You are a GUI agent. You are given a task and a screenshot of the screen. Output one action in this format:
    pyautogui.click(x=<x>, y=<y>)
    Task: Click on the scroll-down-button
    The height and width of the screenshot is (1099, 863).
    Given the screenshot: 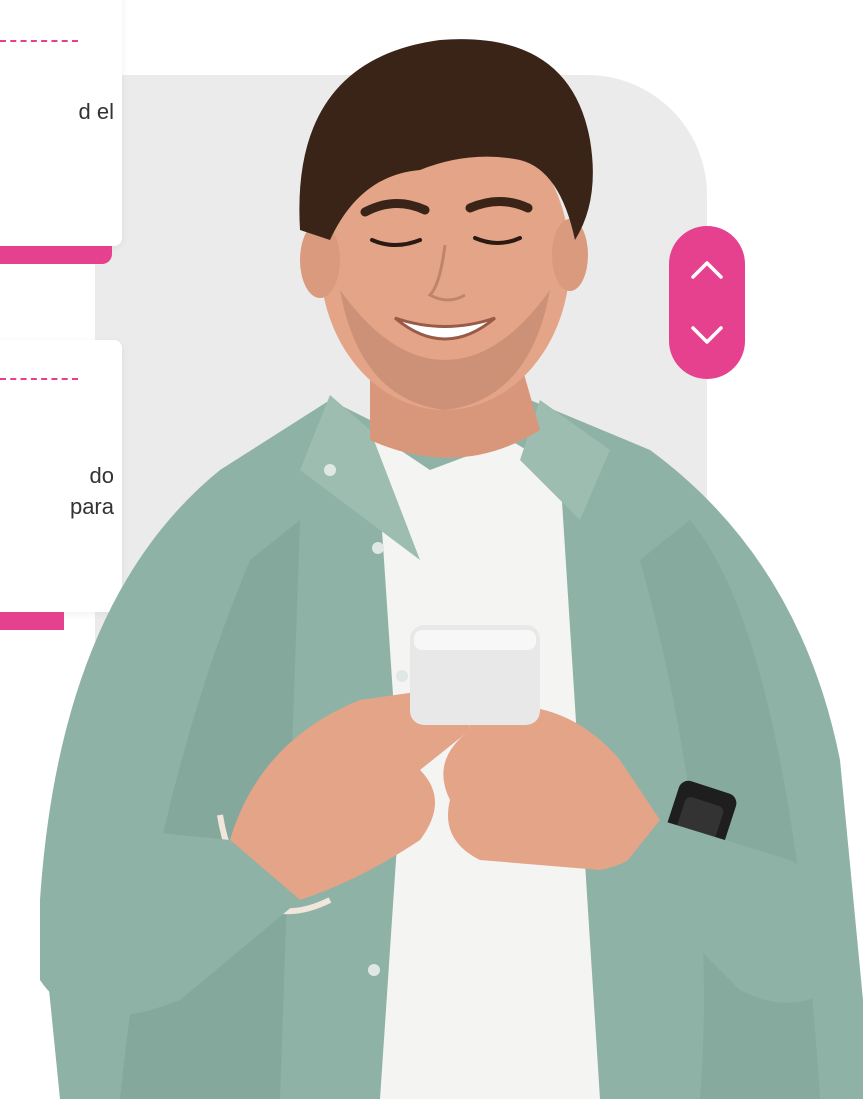 What is the action you would take?
    pyautogui.click(x=707, y=336)
    